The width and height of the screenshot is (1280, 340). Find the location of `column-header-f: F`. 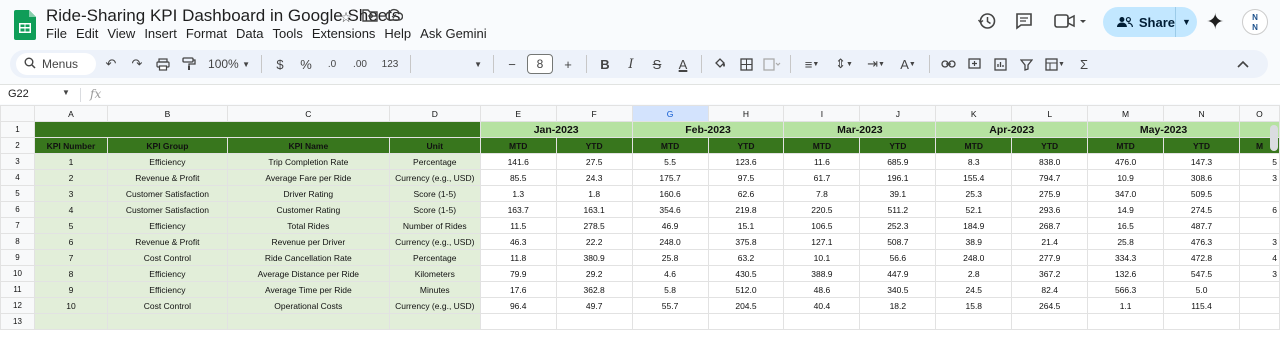

column-header-f: F is located at coordinates (594, 113).